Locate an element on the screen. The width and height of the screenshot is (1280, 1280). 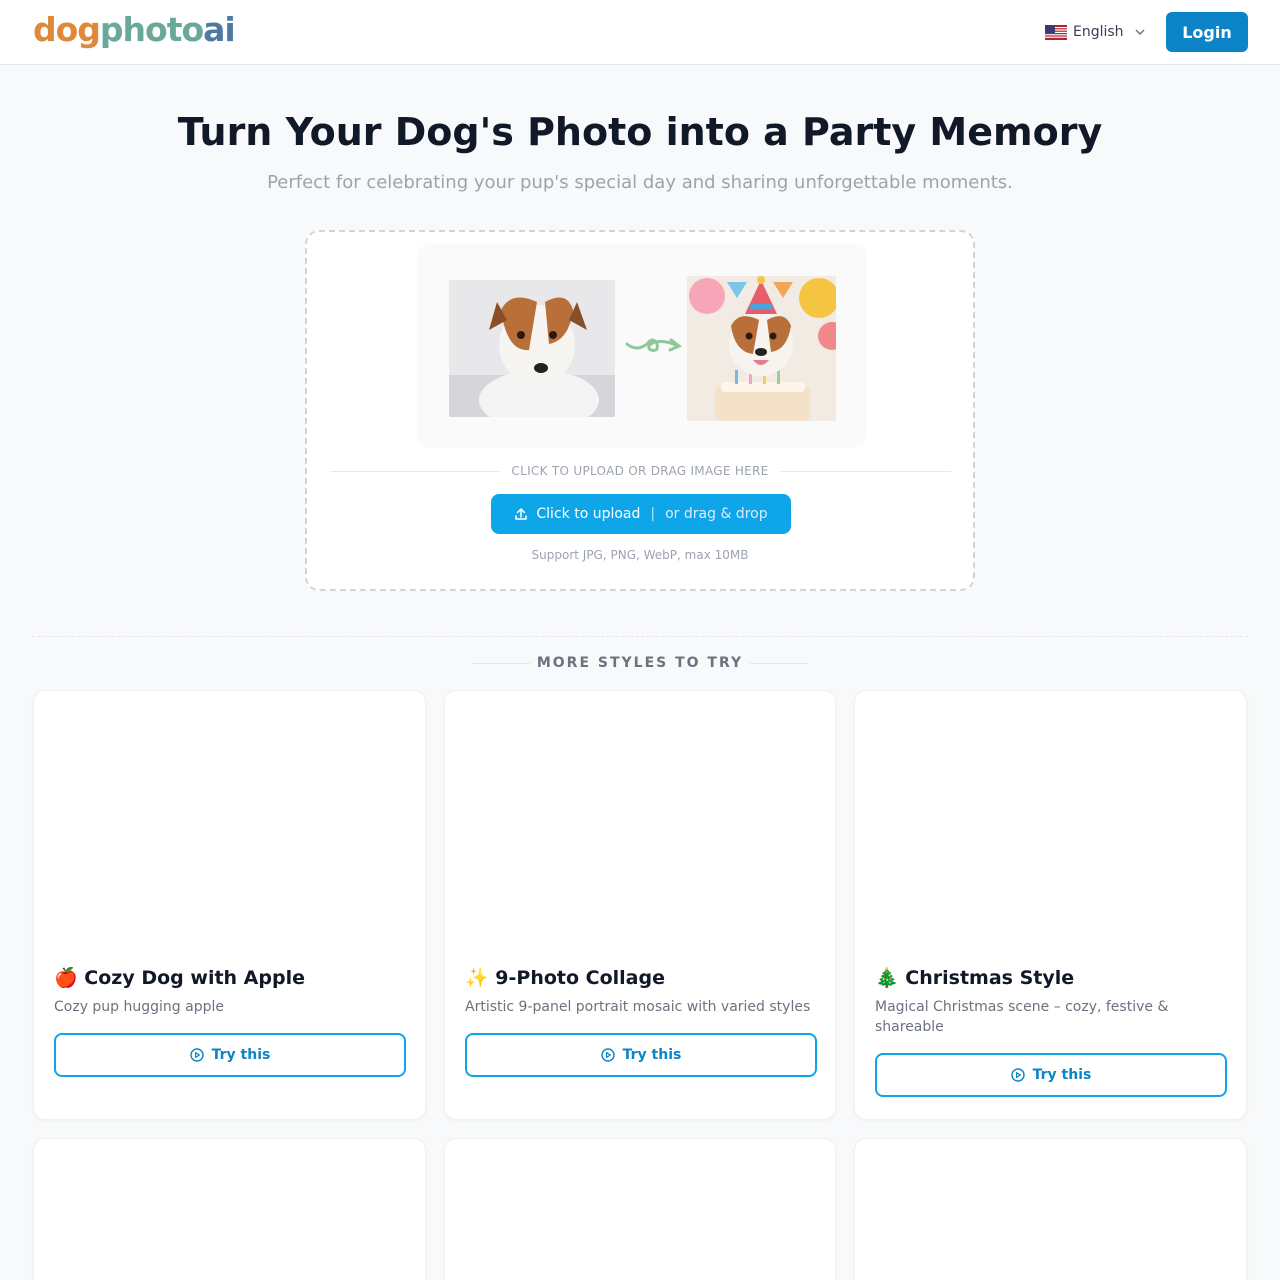
dog-photo-after is located at coordinates (761, 348).